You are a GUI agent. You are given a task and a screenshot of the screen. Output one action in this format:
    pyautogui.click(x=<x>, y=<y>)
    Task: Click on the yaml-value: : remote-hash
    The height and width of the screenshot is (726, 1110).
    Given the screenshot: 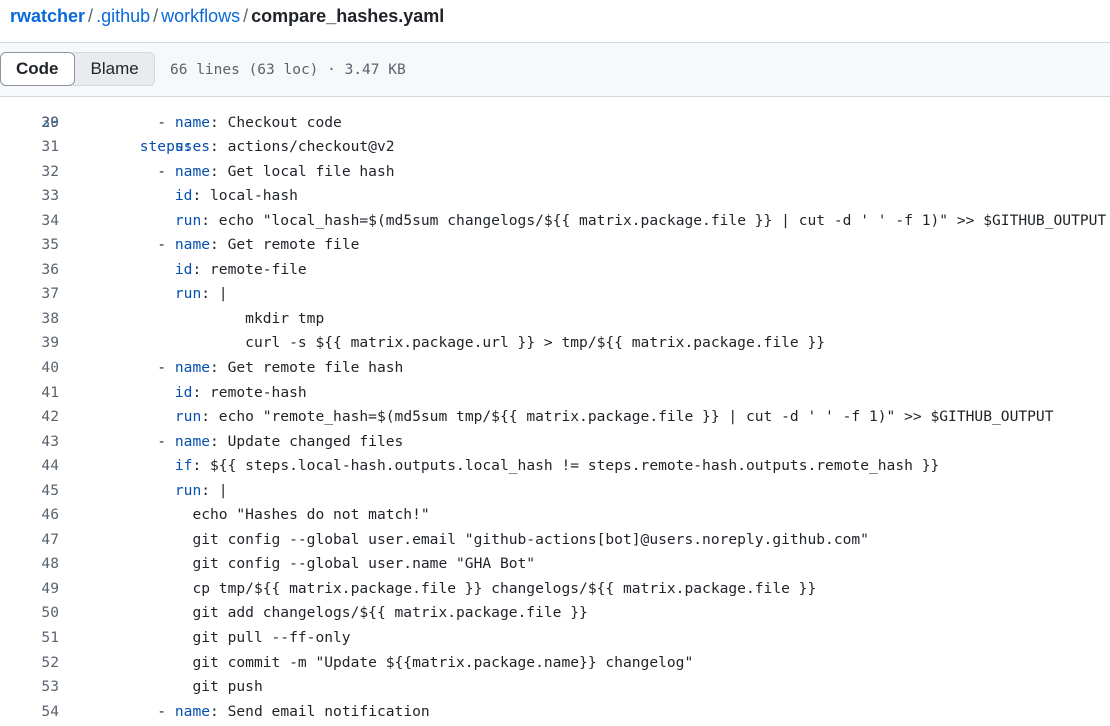 What is the action you would take?
    pyautogui.click(x=249, y=392)
    